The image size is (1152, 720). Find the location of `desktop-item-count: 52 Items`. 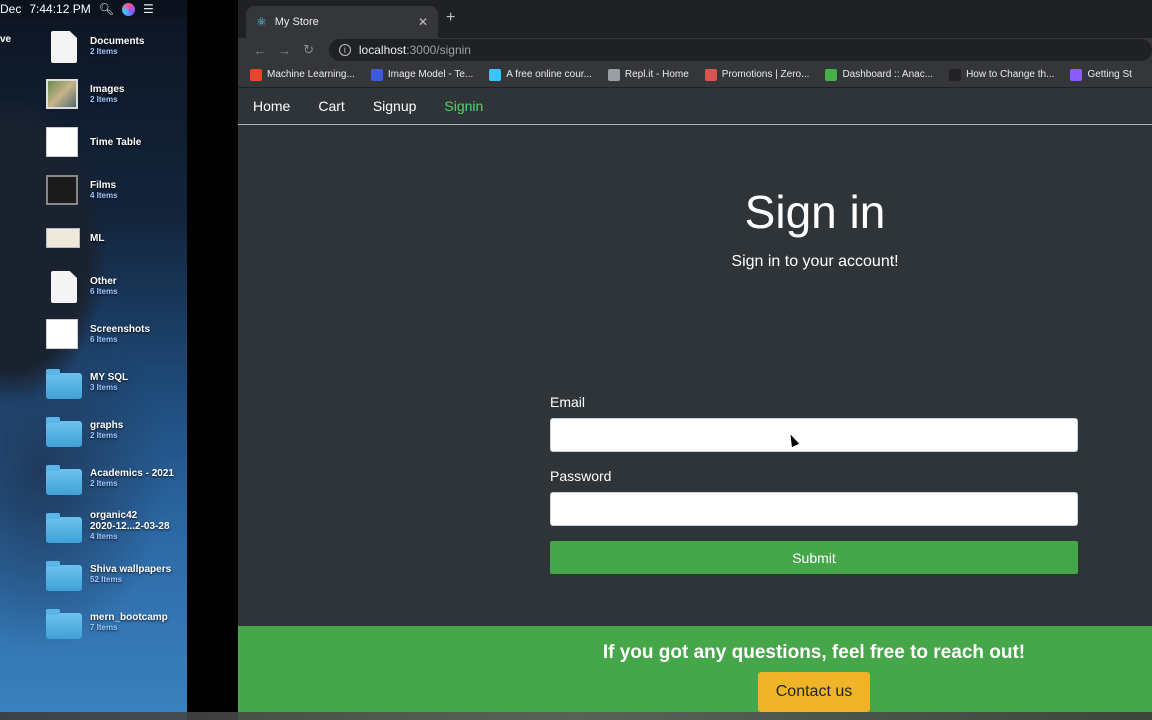

desktop-item-count: 52 Items is located at coordinates (106, 579).